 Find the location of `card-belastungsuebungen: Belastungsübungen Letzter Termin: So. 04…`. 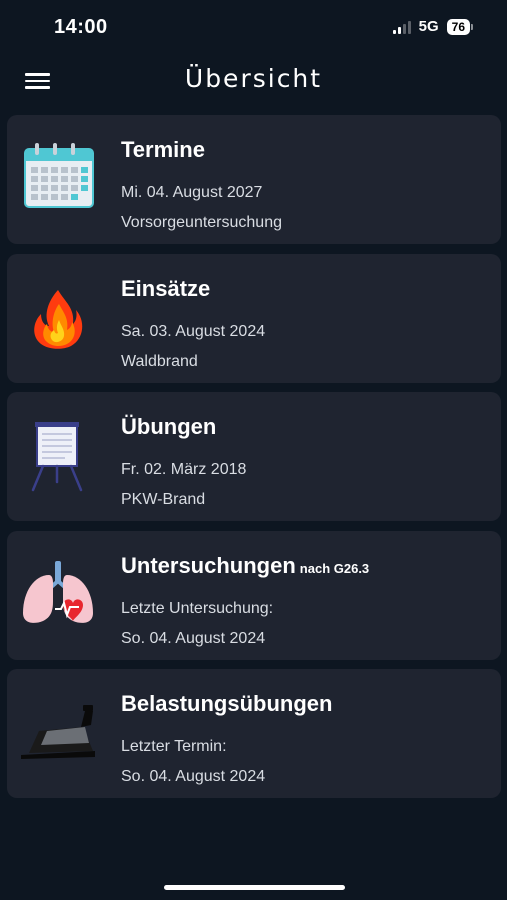

card-belastungsuebungen: Belastungsübungen Letzter Termin: So. 04… is located at coordinates (254, 733).